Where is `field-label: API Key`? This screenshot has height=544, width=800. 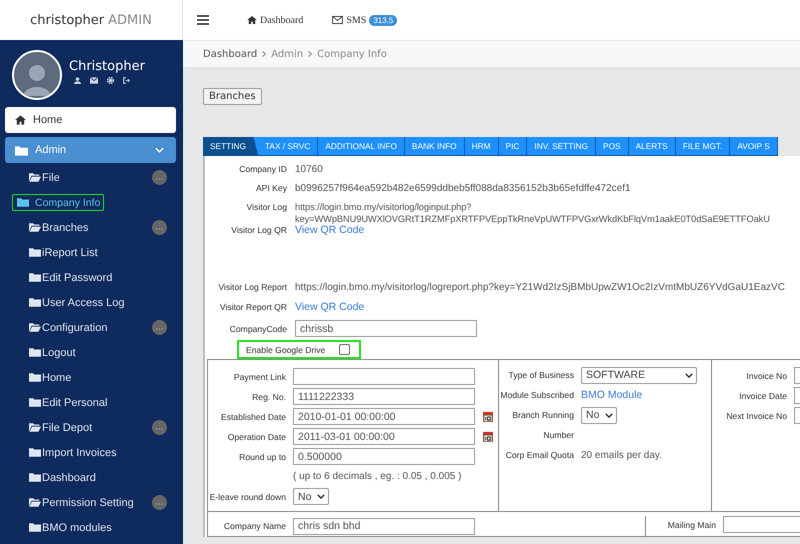
field-label: API Key is located at coordinates (270, 188).